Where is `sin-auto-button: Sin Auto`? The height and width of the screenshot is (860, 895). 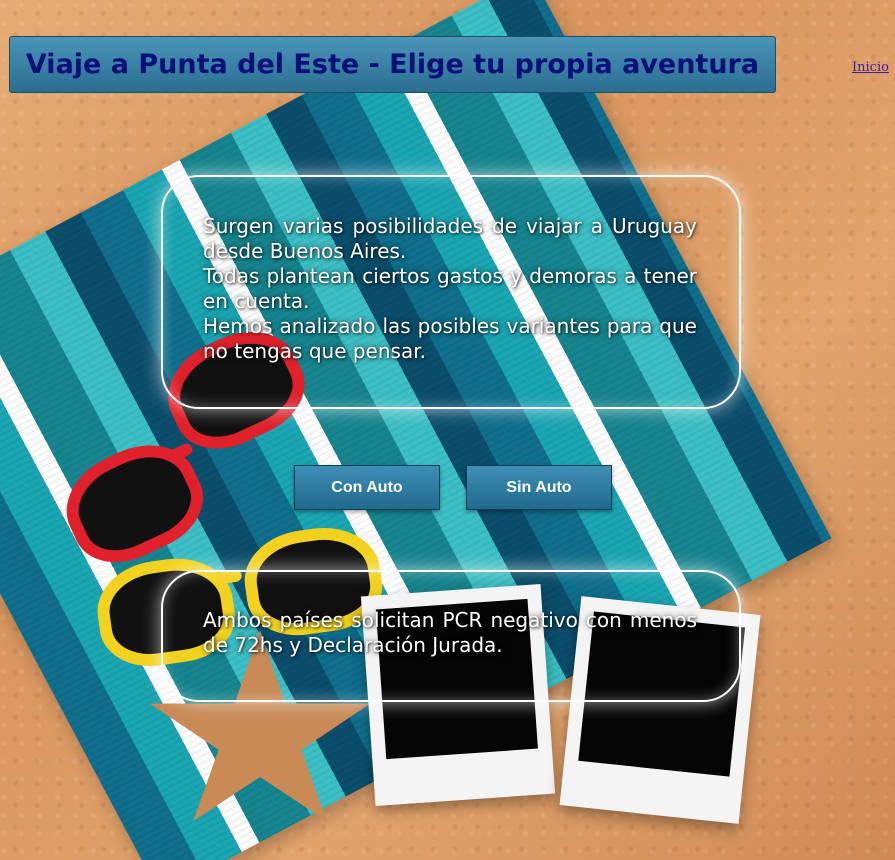
sin-auto-button: Sin Auto is located at coordinates (539, 487).